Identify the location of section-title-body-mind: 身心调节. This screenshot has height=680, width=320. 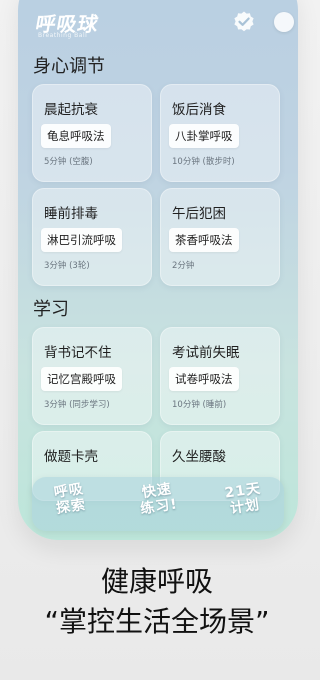
(69, 66).